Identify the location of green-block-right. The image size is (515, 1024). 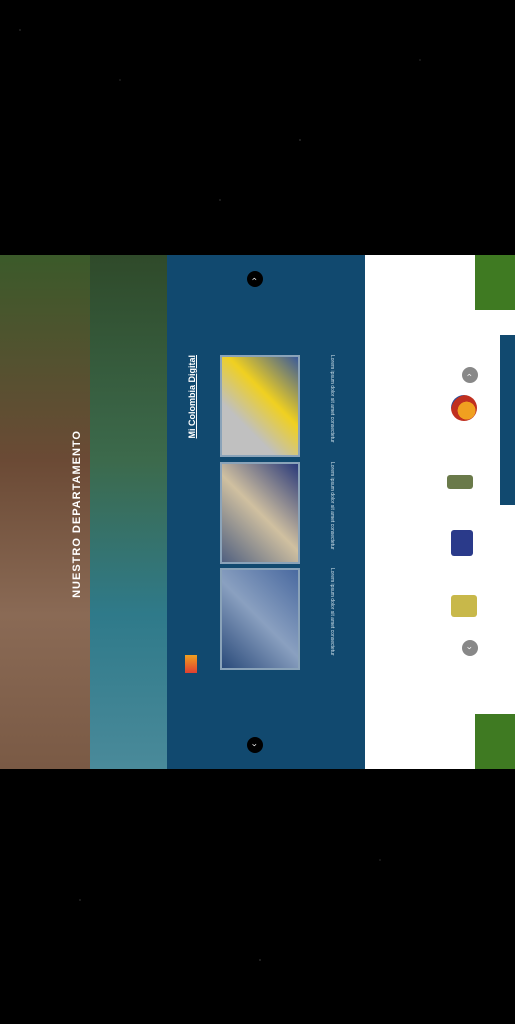
(495, 741).